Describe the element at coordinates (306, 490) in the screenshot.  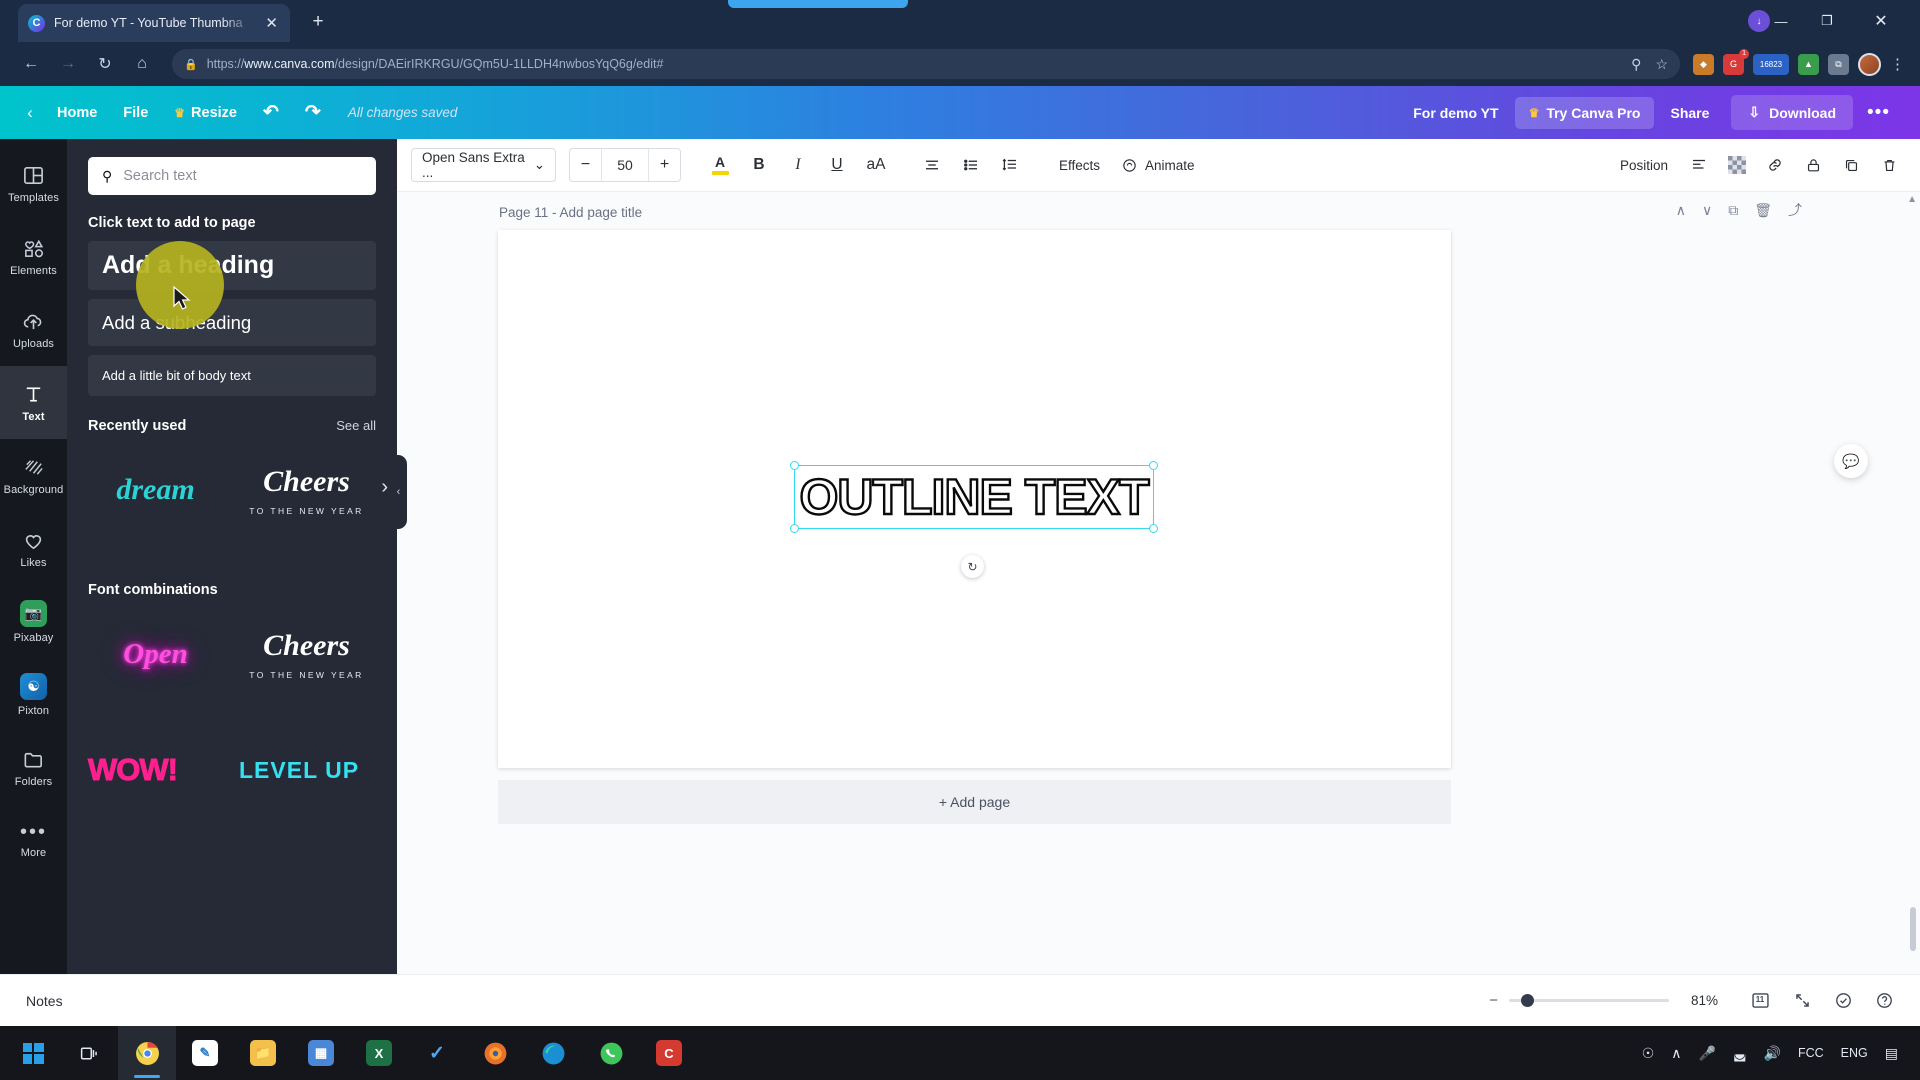
I see `text-template-thumb: Cheers TO THE NEW YEAR` at that location.